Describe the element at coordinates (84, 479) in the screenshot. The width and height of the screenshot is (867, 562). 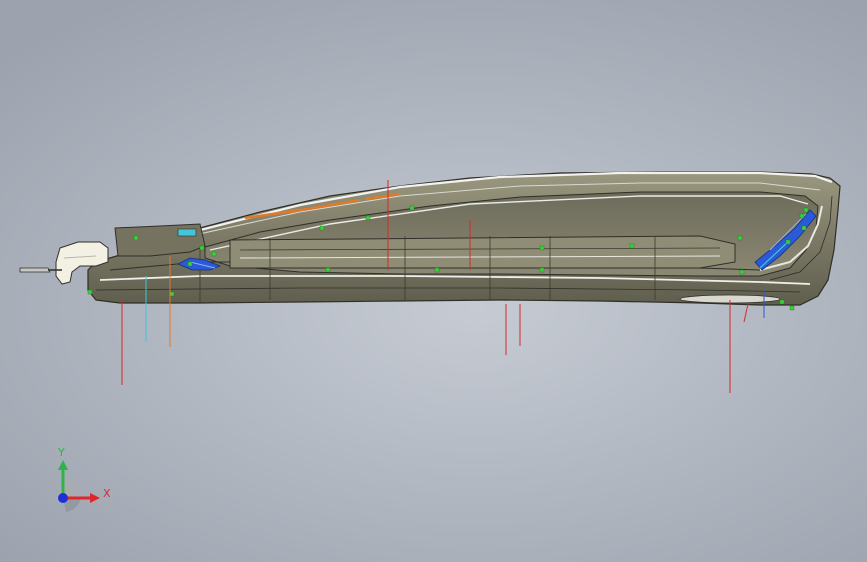
I see `coordinate-triad: Y X` at that location.